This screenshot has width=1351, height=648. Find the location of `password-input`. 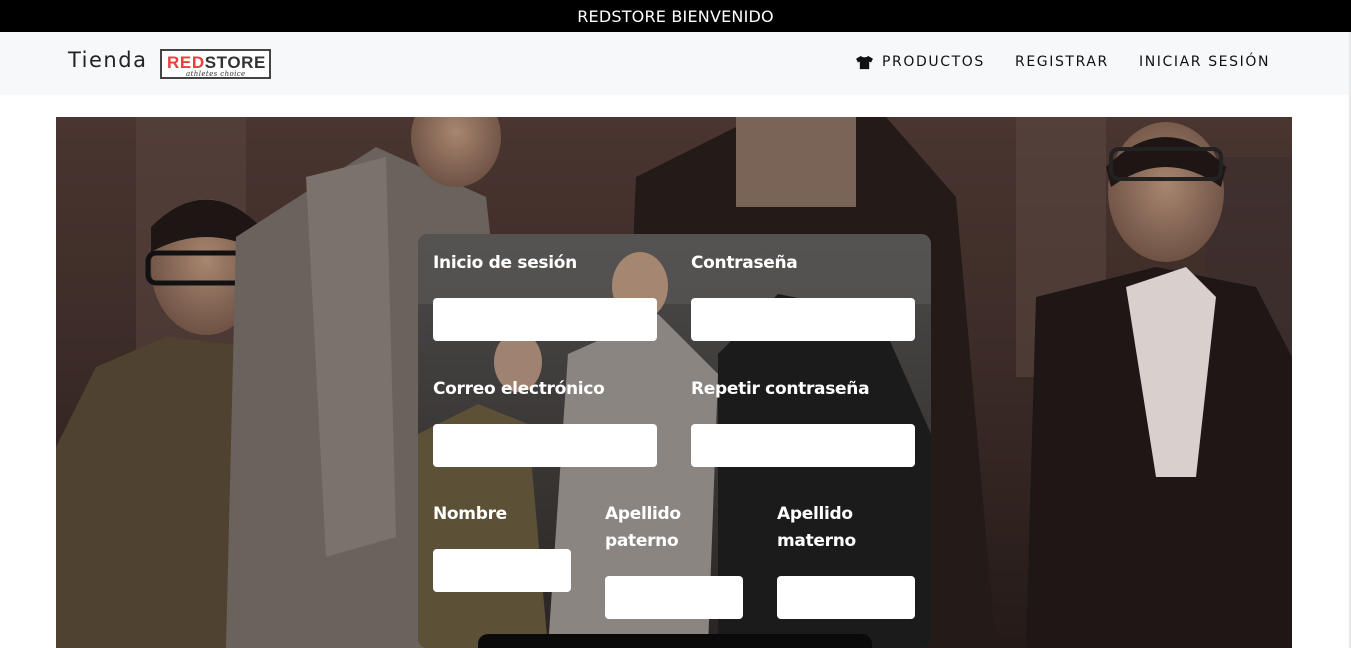

password-input is located at coordinates (803, 319).